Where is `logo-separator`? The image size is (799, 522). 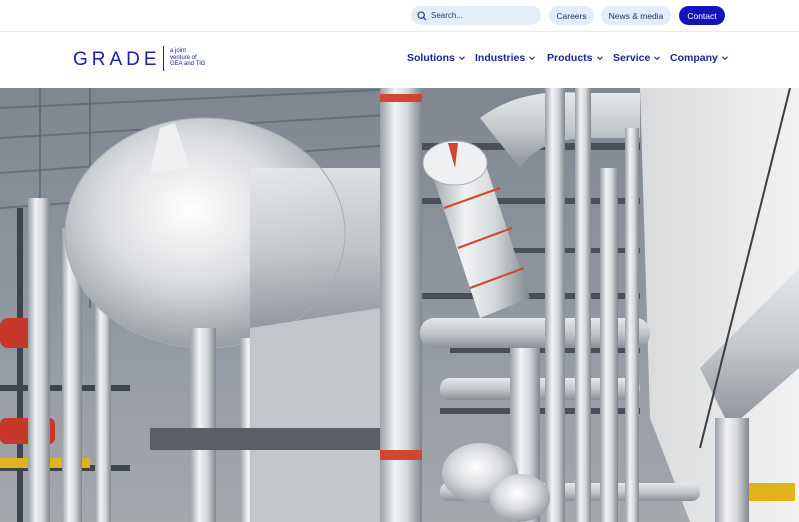 logo-separator is located at coordinates (163, 58).